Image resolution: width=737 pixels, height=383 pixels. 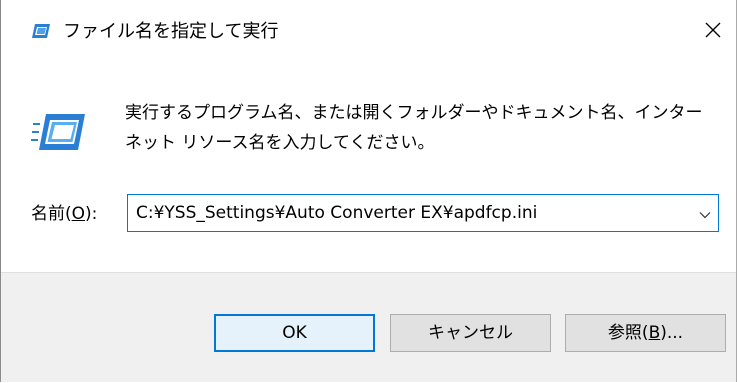 I want to click on instruction-line-1: 実行するプログラム名、または開くフォルダーやドキュメント名、インター, so click(x=414, y=113).